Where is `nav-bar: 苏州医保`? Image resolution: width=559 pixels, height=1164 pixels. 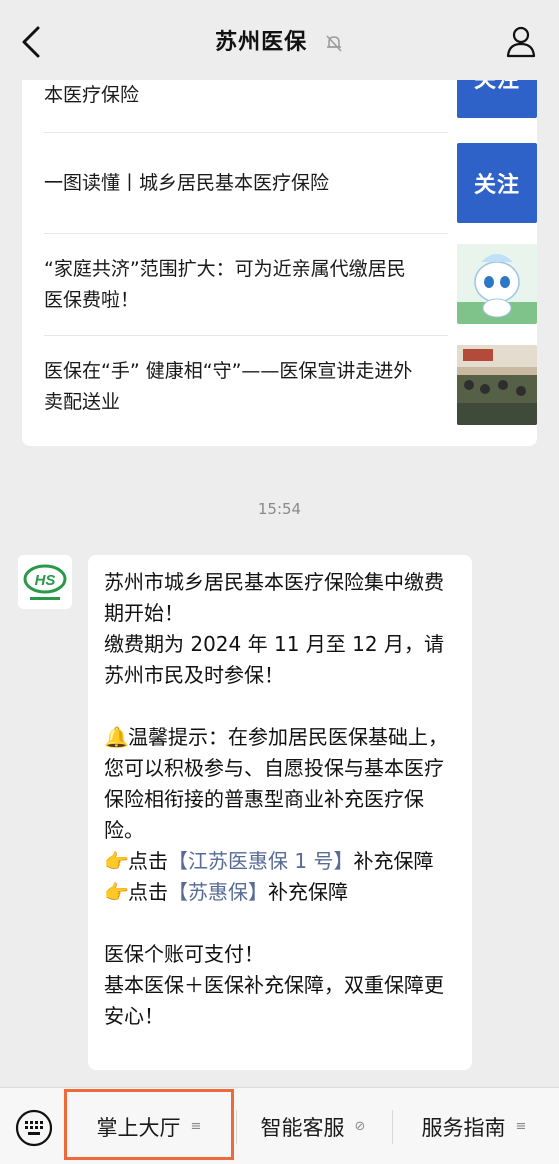 nav-bar: 苏州医保 is located at coordinates (279, 40).